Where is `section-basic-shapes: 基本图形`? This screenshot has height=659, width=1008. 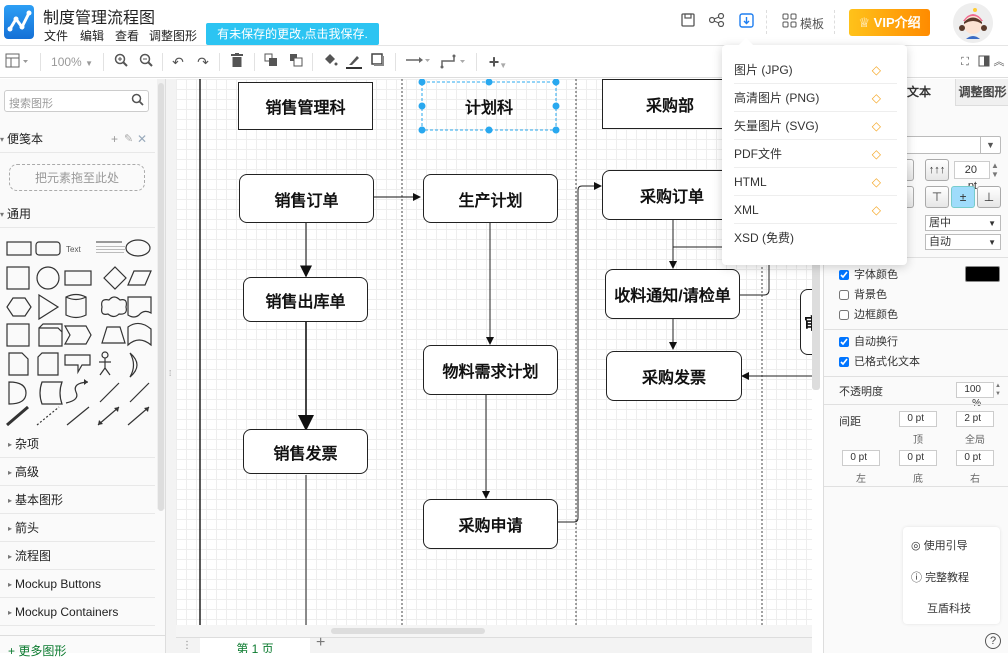
section-basic-shapes: 基本图形 is located at coordinates (77, 500).